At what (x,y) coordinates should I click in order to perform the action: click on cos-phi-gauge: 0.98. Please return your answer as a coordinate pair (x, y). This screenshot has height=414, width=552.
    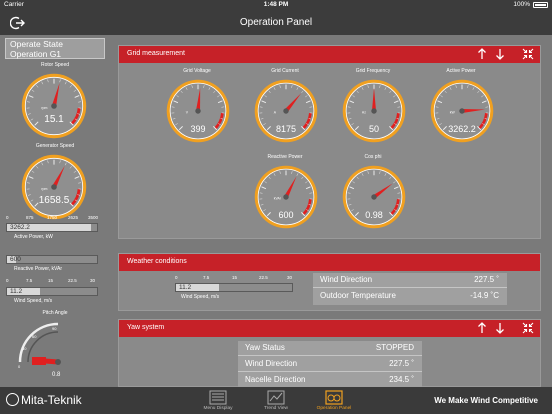
    Looking at the image, I should click on (374, 197).